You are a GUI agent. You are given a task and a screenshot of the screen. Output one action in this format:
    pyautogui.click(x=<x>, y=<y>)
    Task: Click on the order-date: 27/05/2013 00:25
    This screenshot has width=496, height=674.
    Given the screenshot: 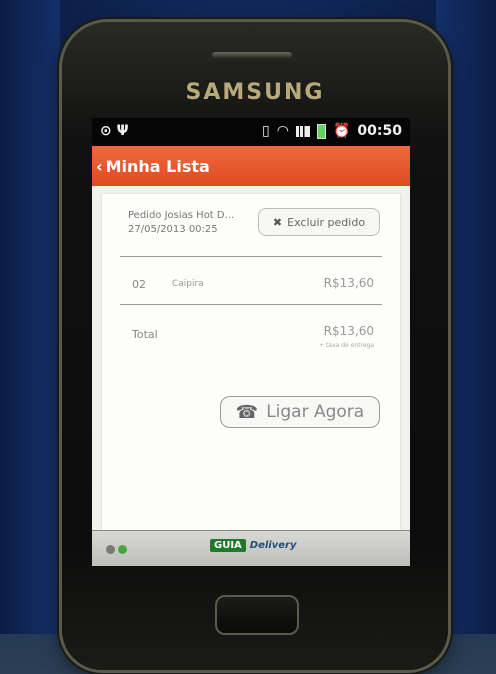 What is the action you would take?
    pyautogui.click(x=173, y=229)
    